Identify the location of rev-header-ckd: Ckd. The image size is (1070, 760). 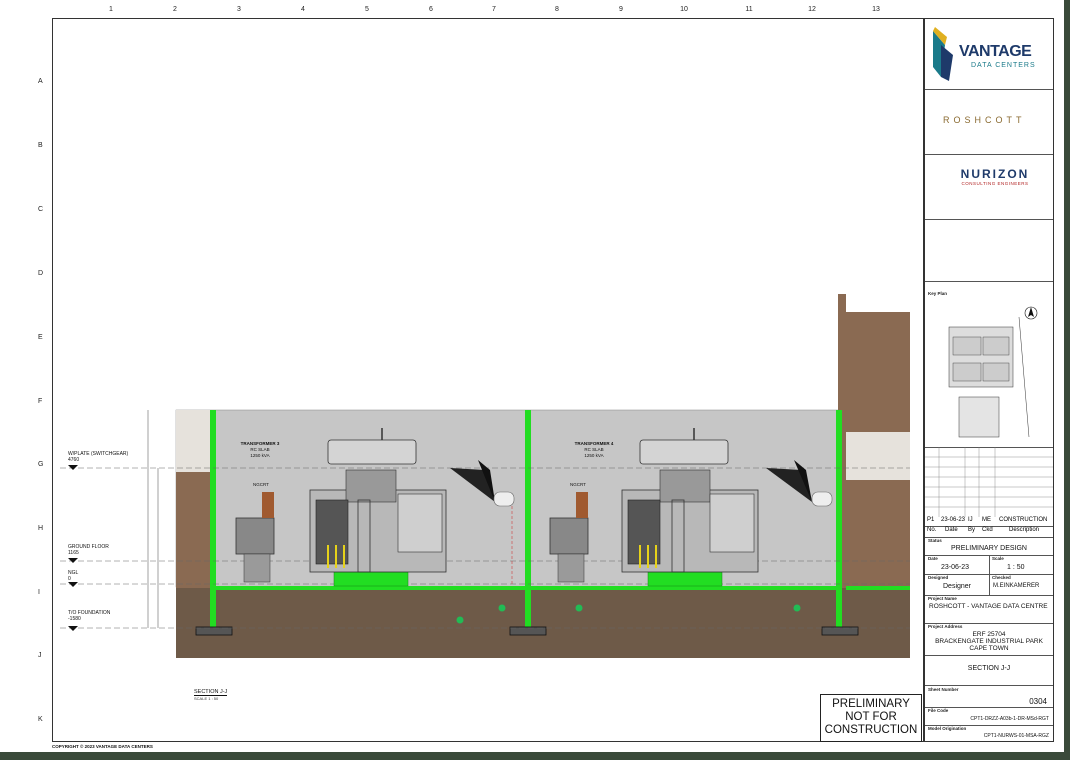
(987, 530).